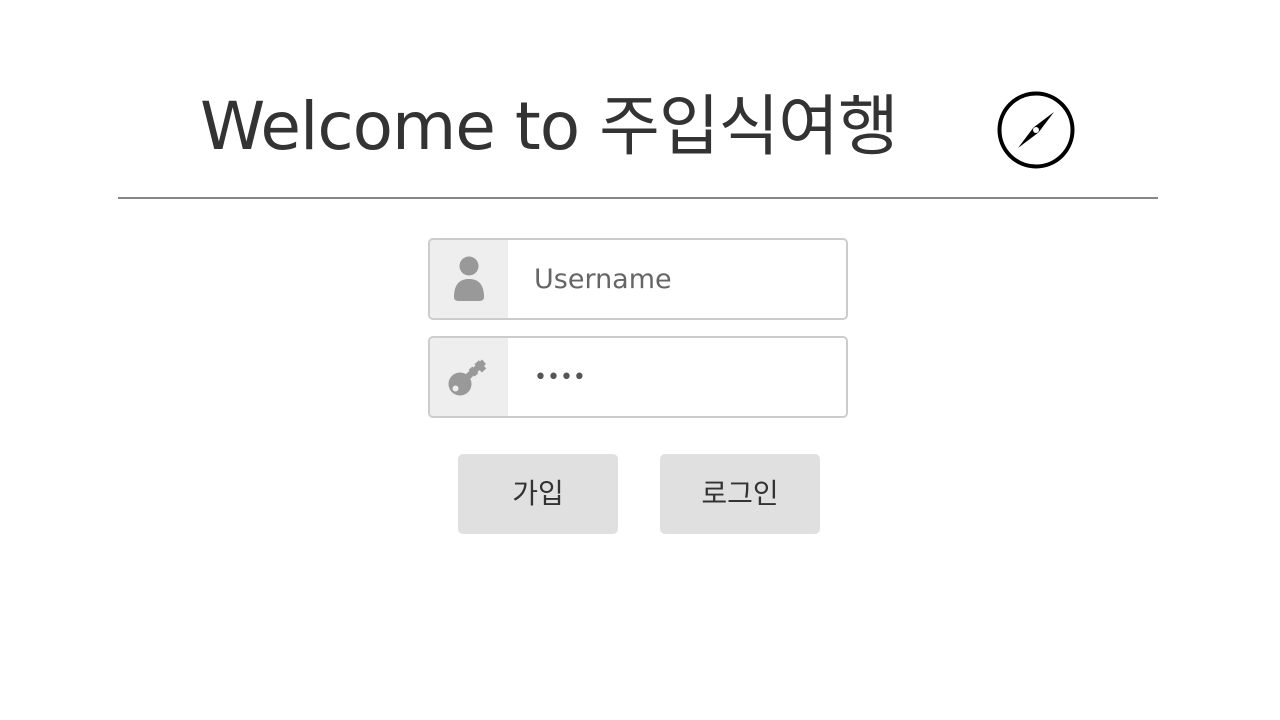 This screenshot has height=720, width=1280. I want to click on signup-button: 가입, so click(538, 494).